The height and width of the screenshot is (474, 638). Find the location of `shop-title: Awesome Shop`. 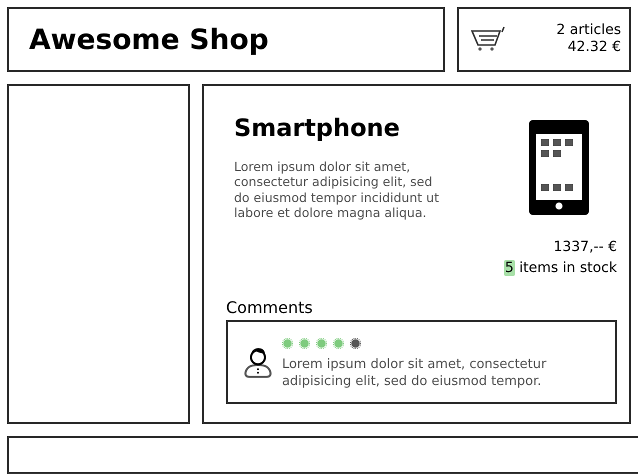

shop-title: Awesome Shop is located at coordinates (149, 39).